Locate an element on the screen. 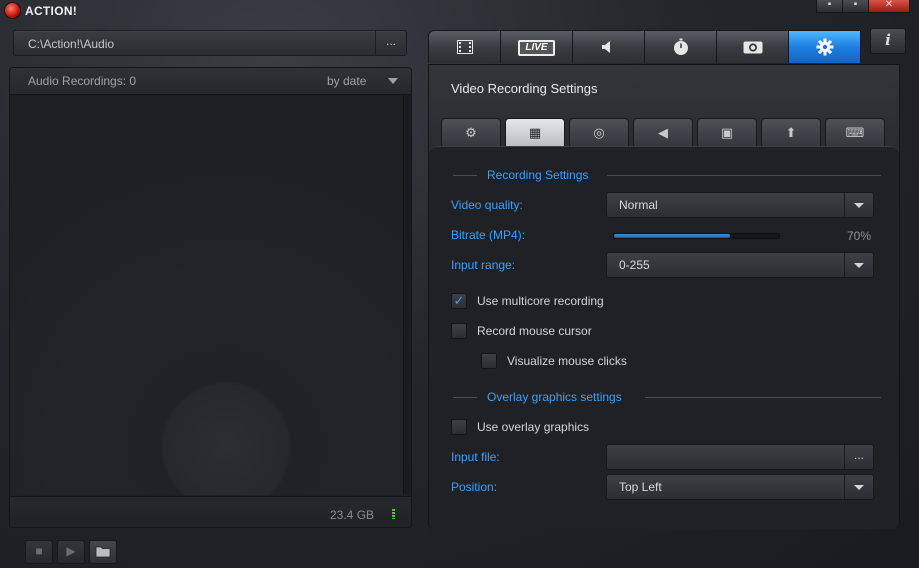  app-logo-icon is located at coordinates (12, 10).